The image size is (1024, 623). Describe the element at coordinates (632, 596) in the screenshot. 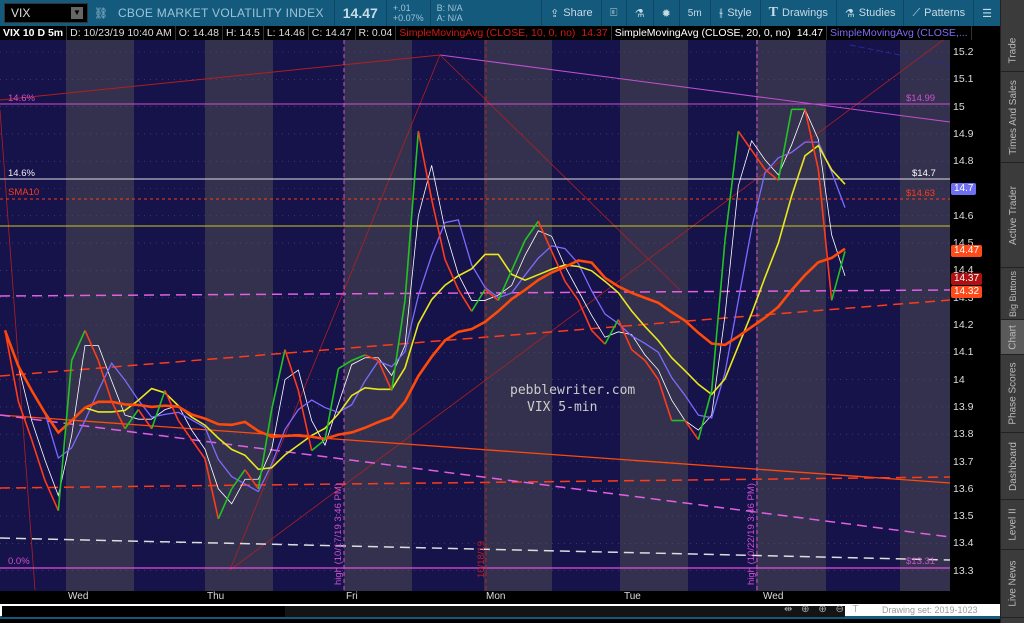

I see `time-label: Tue` at that location.